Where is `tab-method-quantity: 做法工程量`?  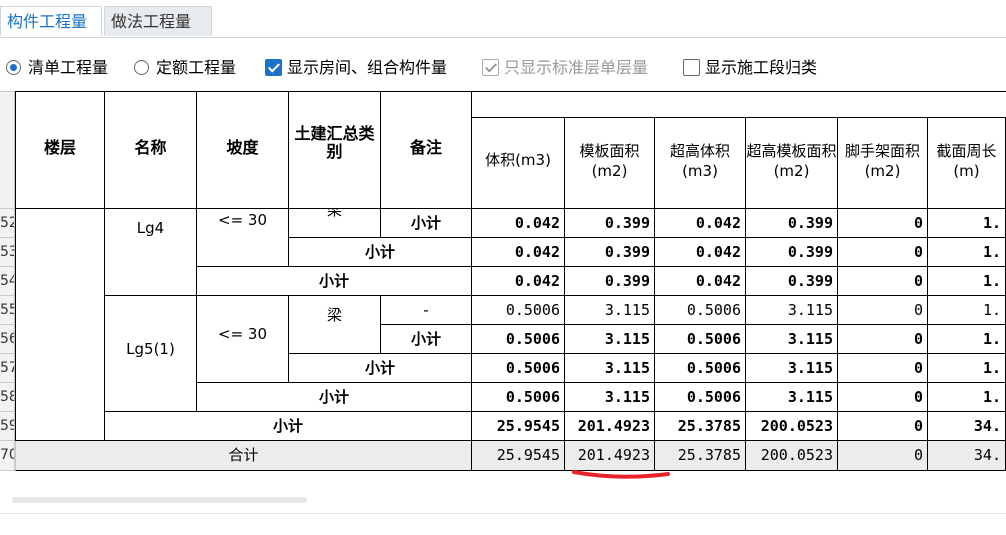
tab-method-quantity: 做法工程量 is located at coordinates (158, 21).